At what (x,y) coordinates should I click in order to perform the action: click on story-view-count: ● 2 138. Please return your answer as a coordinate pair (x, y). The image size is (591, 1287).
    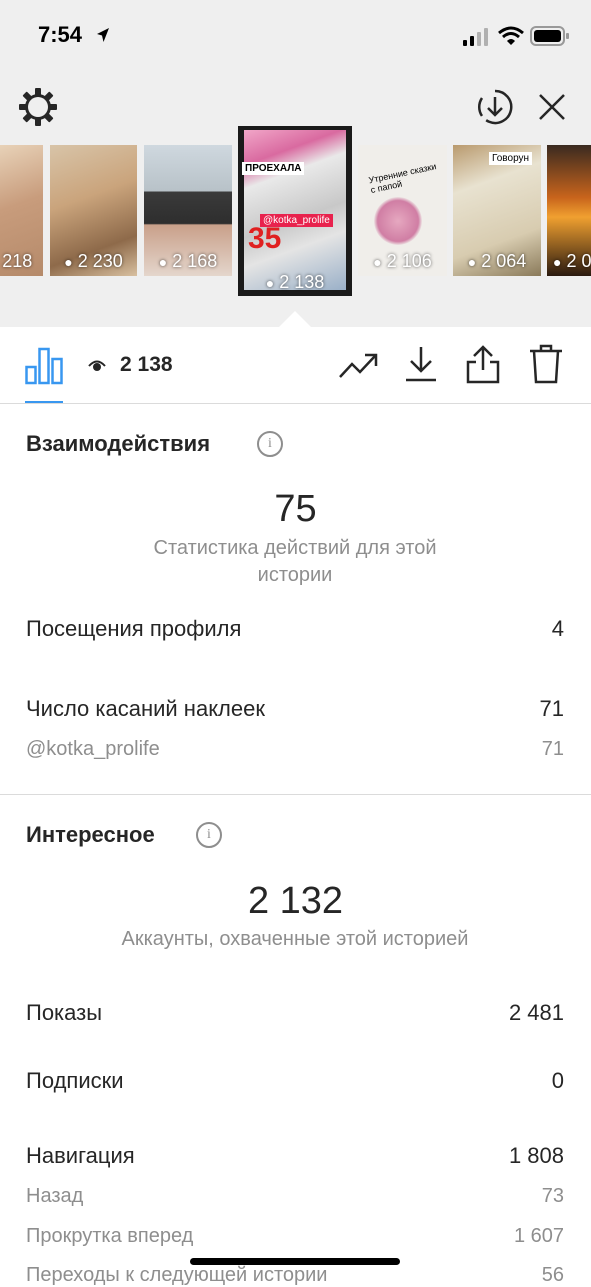
    Looking at the image, I should click on (295, 282).